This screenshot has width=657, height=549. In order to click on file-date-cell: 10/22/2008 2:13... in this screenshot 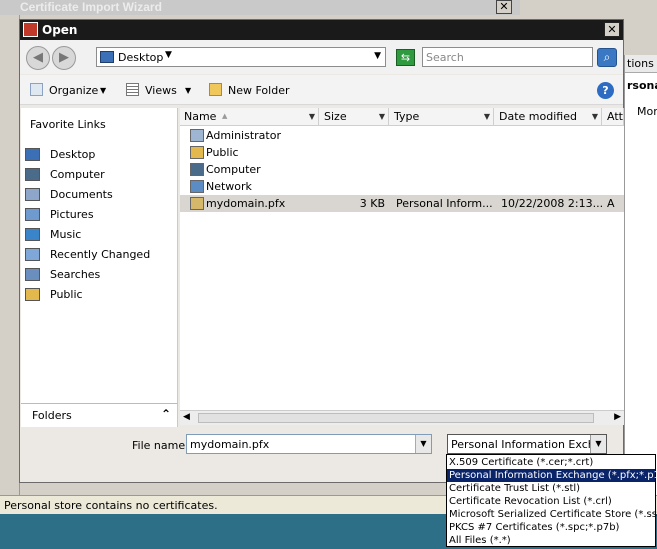, I will do `click(552, 203)`.